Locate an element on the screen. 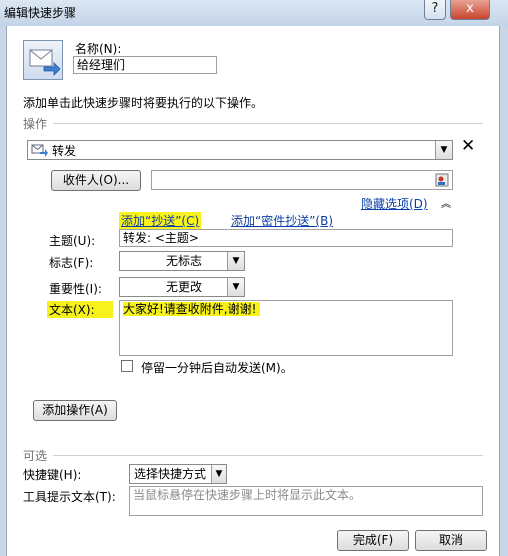 The width and height of the screenshot is (508, 556). action-dropdown: 转发 ▼ is located at coordinates (240, 150).